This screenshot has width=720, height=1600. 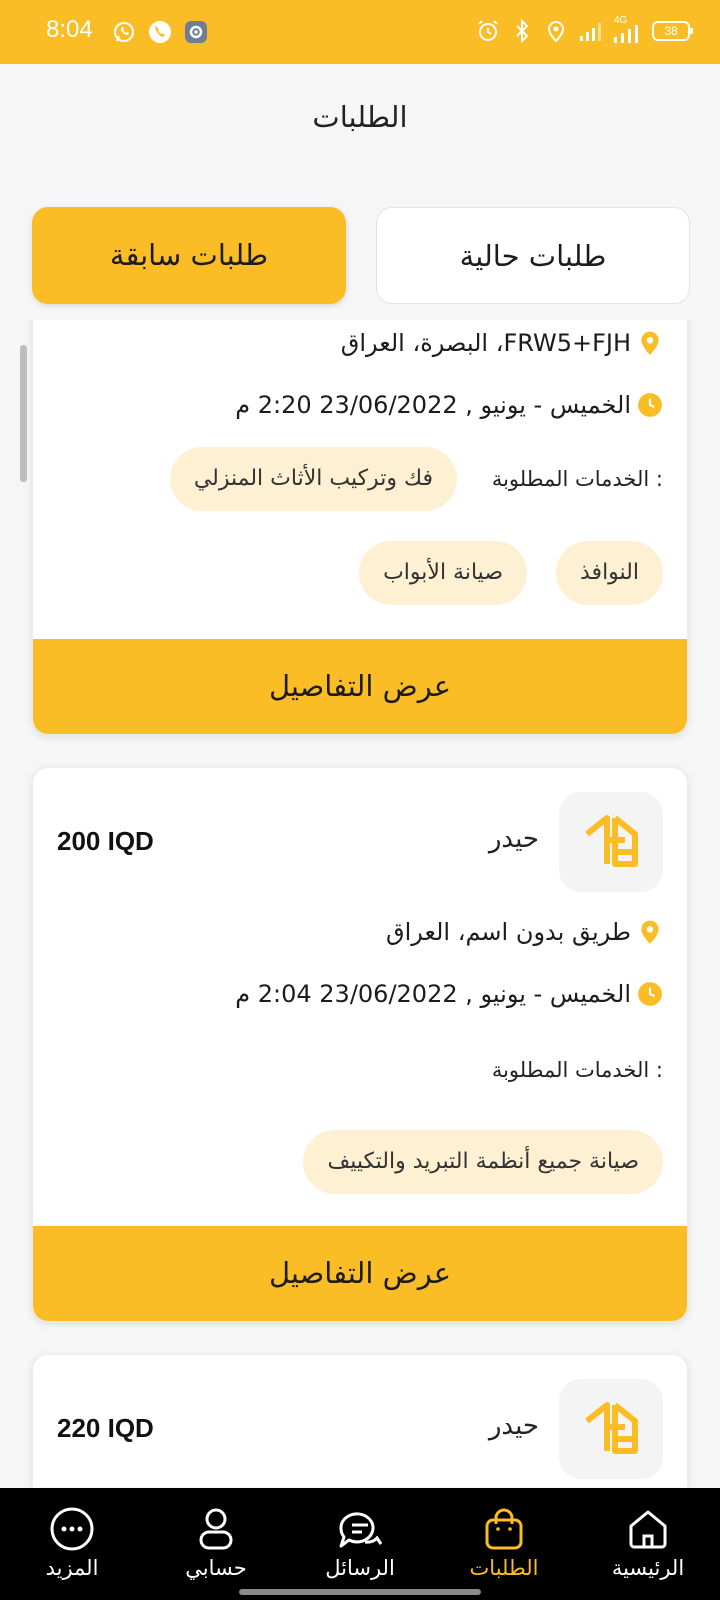 I want to click on nav-item-home: الرئيسية, so click(x=648, y=1544).